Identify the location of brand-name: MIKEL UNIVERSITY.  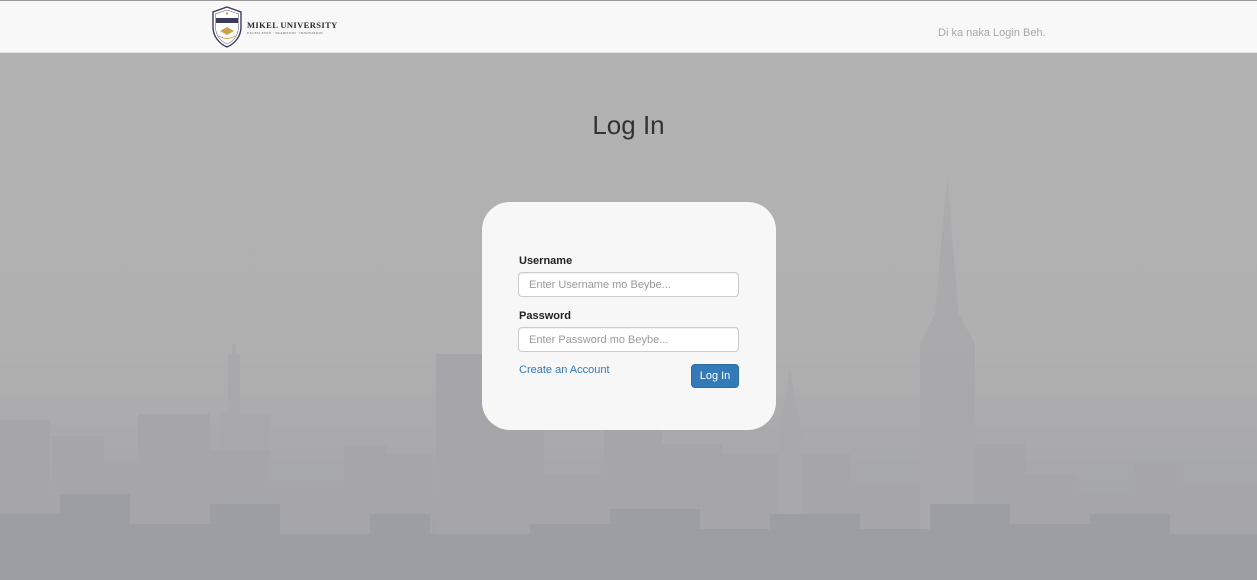
(292, 24).